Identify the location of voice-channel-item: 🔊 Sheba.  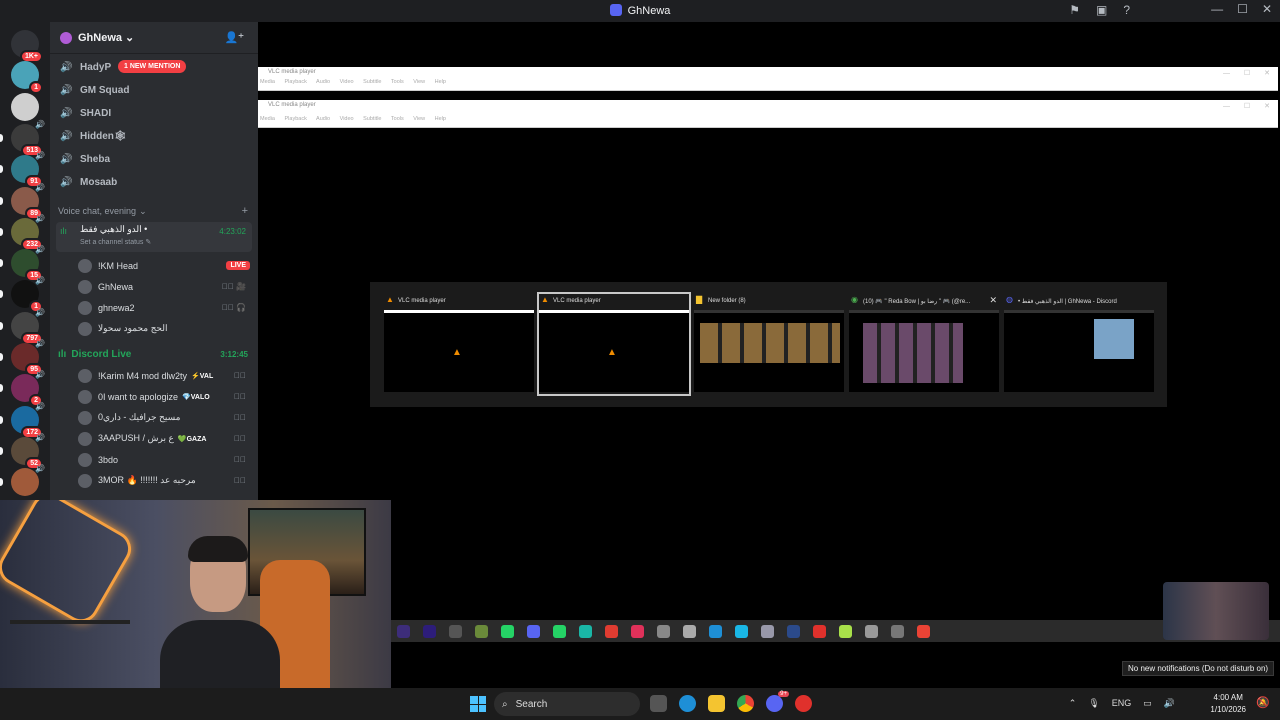
(154, 159).